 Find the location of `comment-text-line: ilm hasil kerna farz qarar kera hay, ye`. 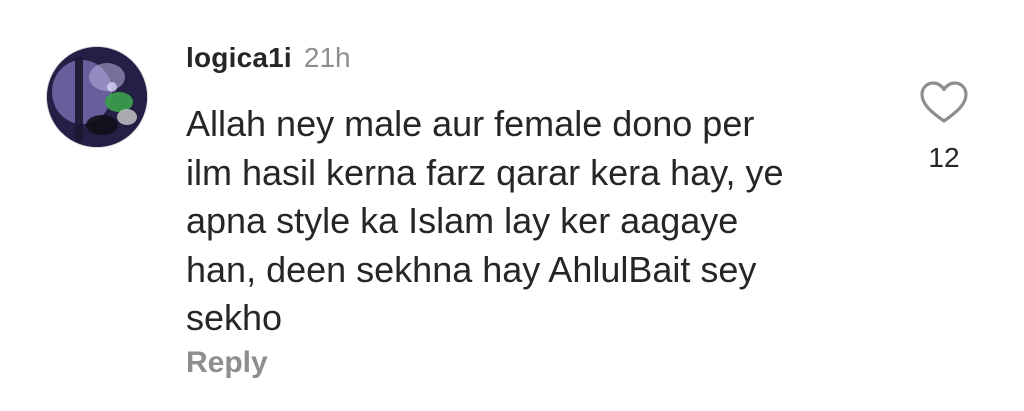

comment-text-line: ilm hasil kerna farz qarar kera hay, ye is located at coordinates (485, 172).